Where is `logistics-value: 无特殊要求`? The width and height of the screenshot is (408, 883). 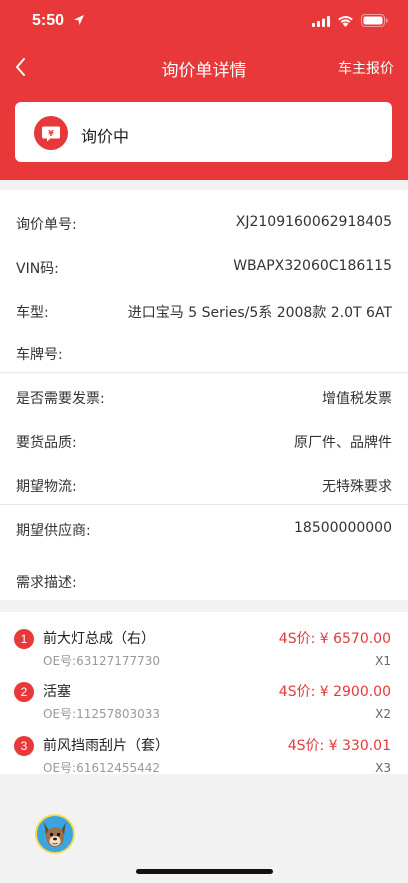 logistics-value: 无特殊要求 is located at coordinates (357, 487).